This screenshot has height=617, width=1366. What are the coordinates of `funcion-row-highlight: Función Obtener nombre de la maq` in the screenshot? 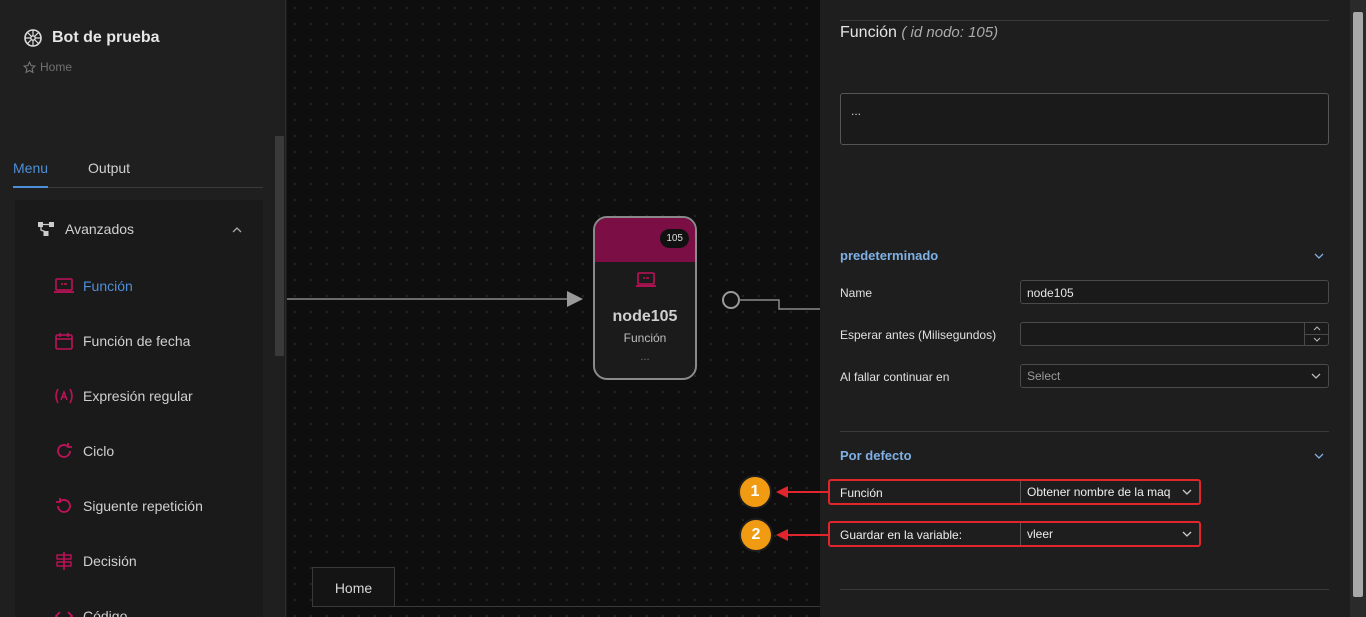 It's located at (1014, 492).